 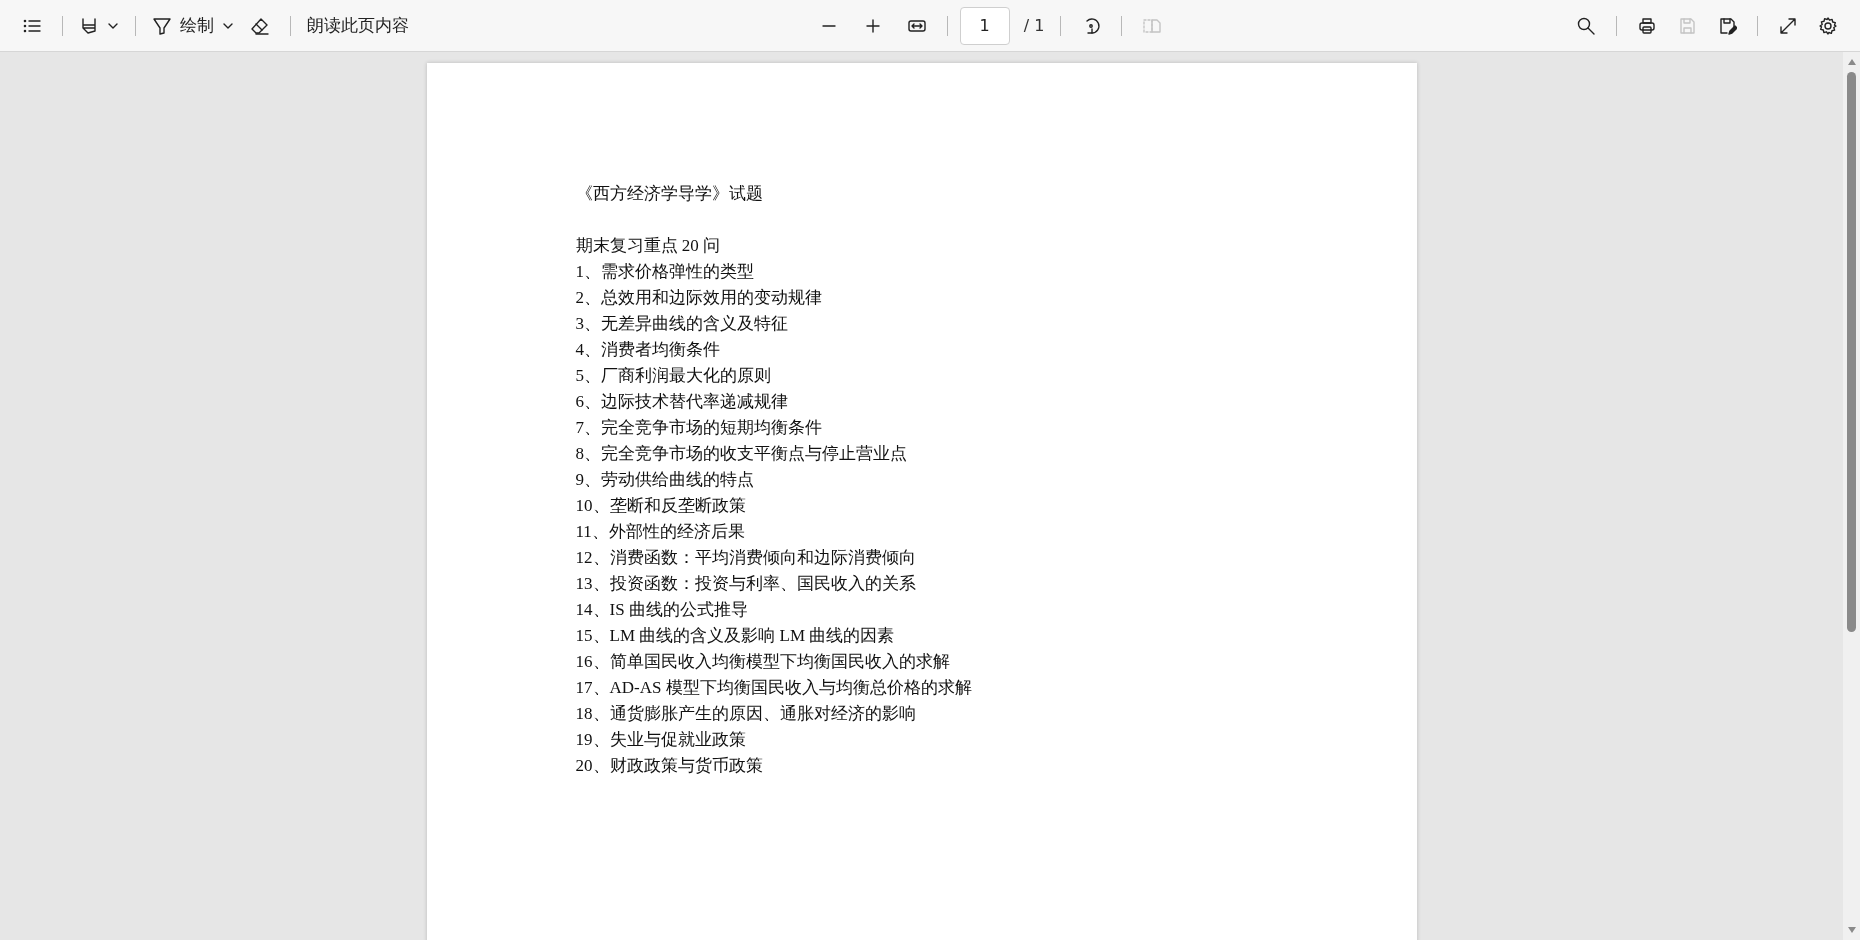 I want to click on question-item: 13、投资函数：投资与利率、国民收入的关系, so click(x=746, y=584).